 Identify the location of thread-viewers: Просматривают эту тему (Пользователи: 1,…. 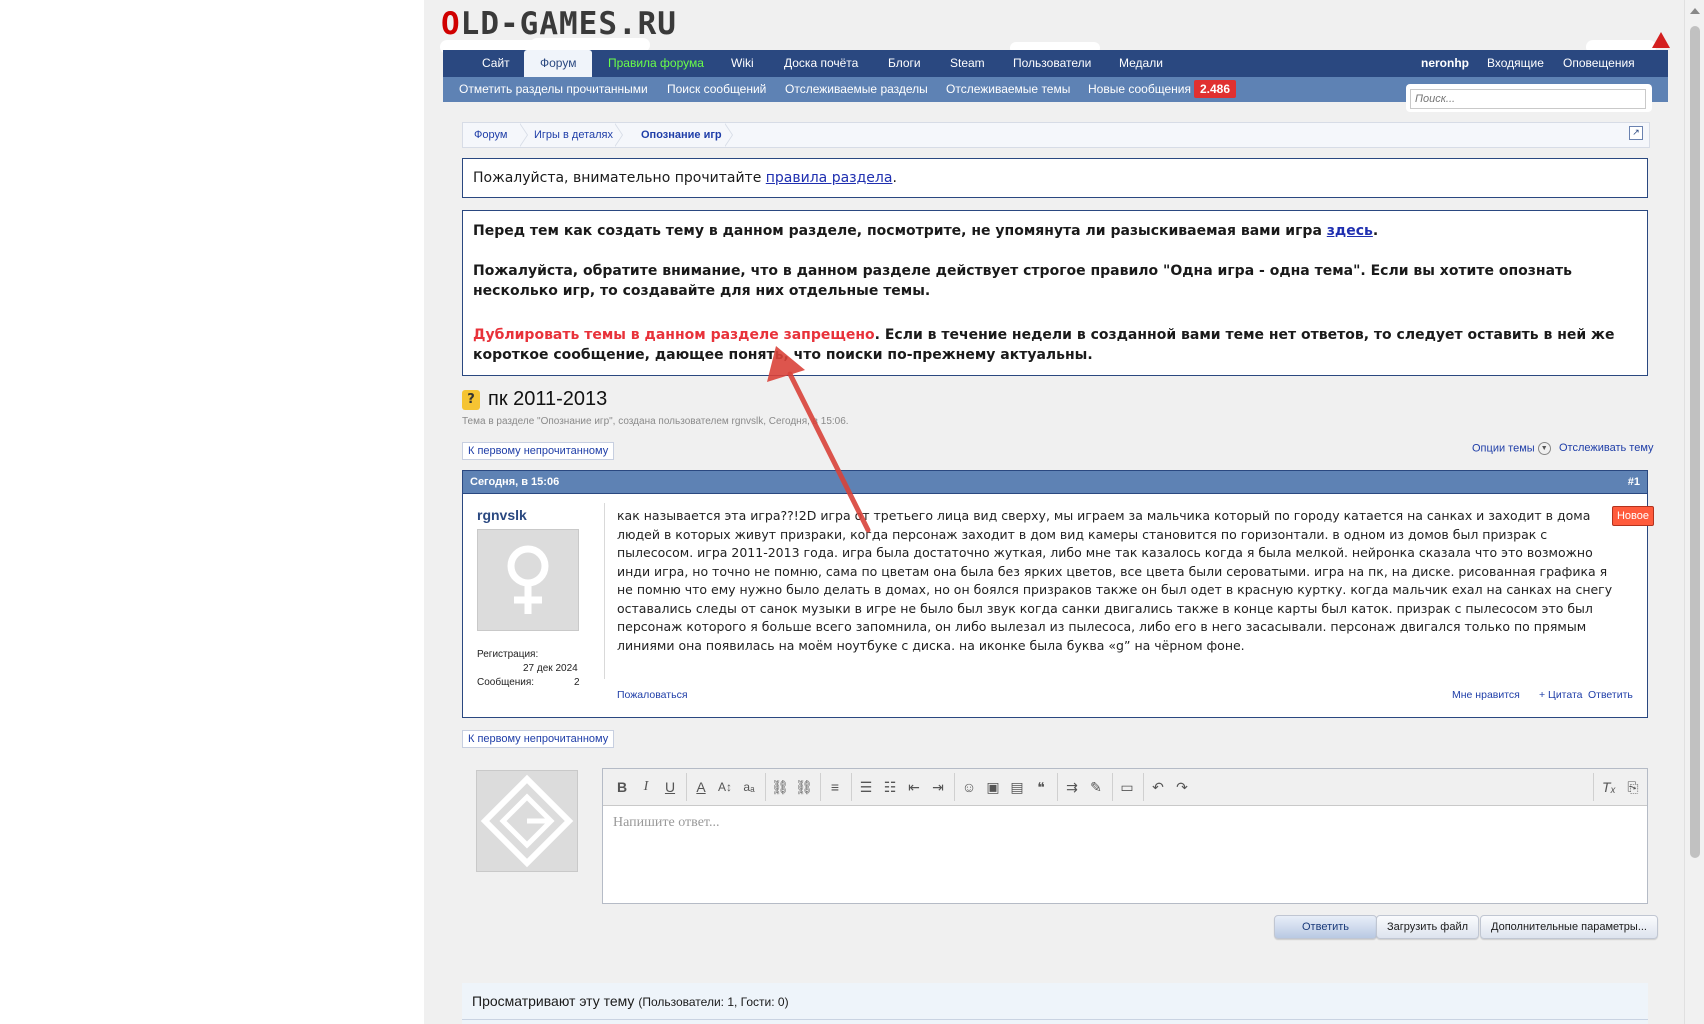
(1055, 1003).